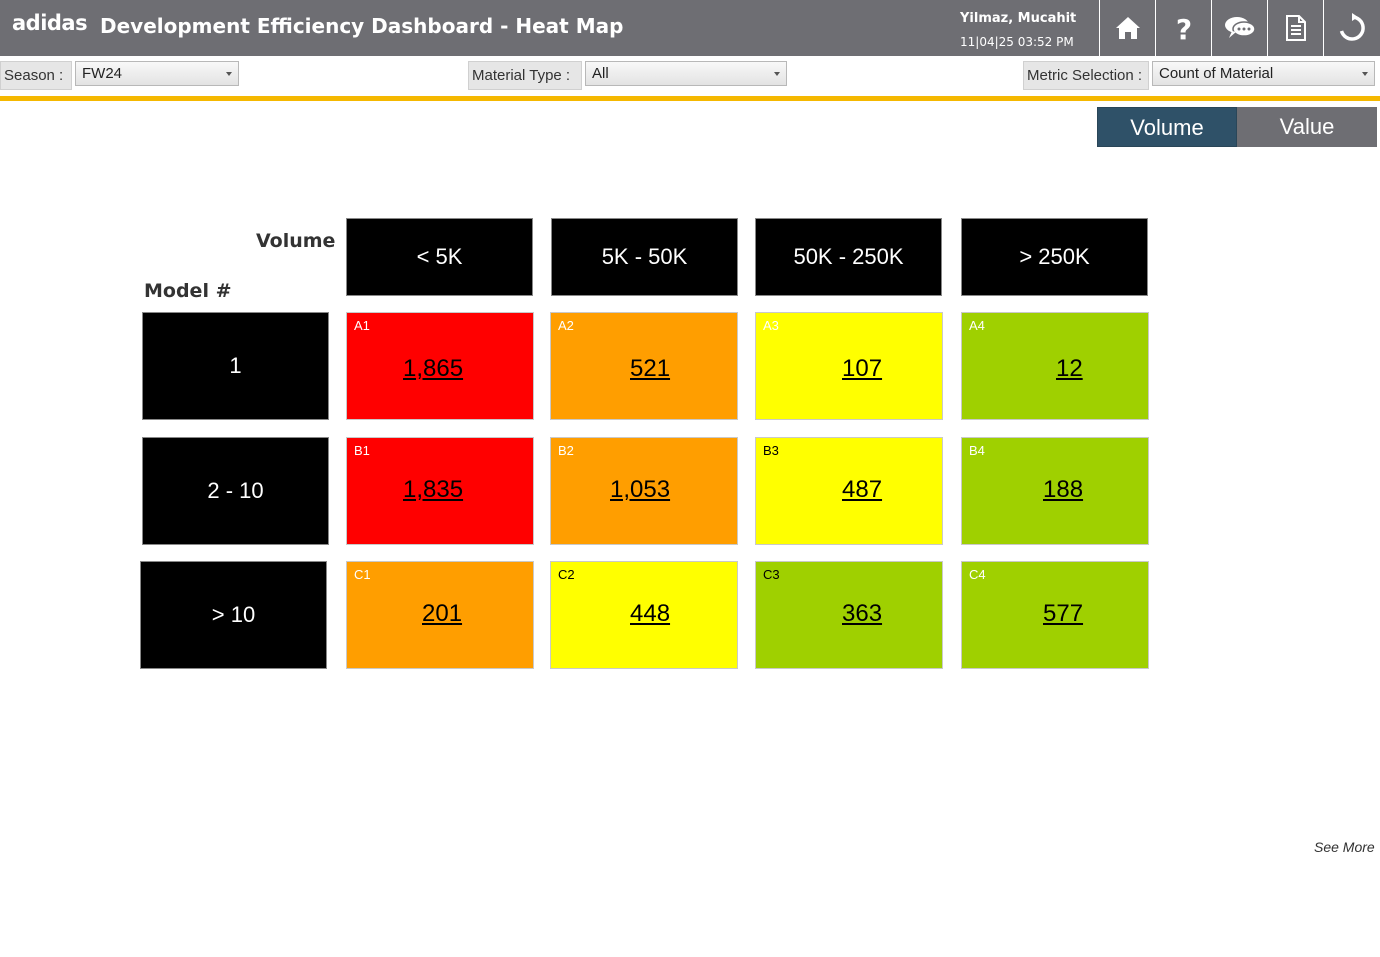  I want to click on metric-selection-dropdown: Count of Material, so click(1263, 73).